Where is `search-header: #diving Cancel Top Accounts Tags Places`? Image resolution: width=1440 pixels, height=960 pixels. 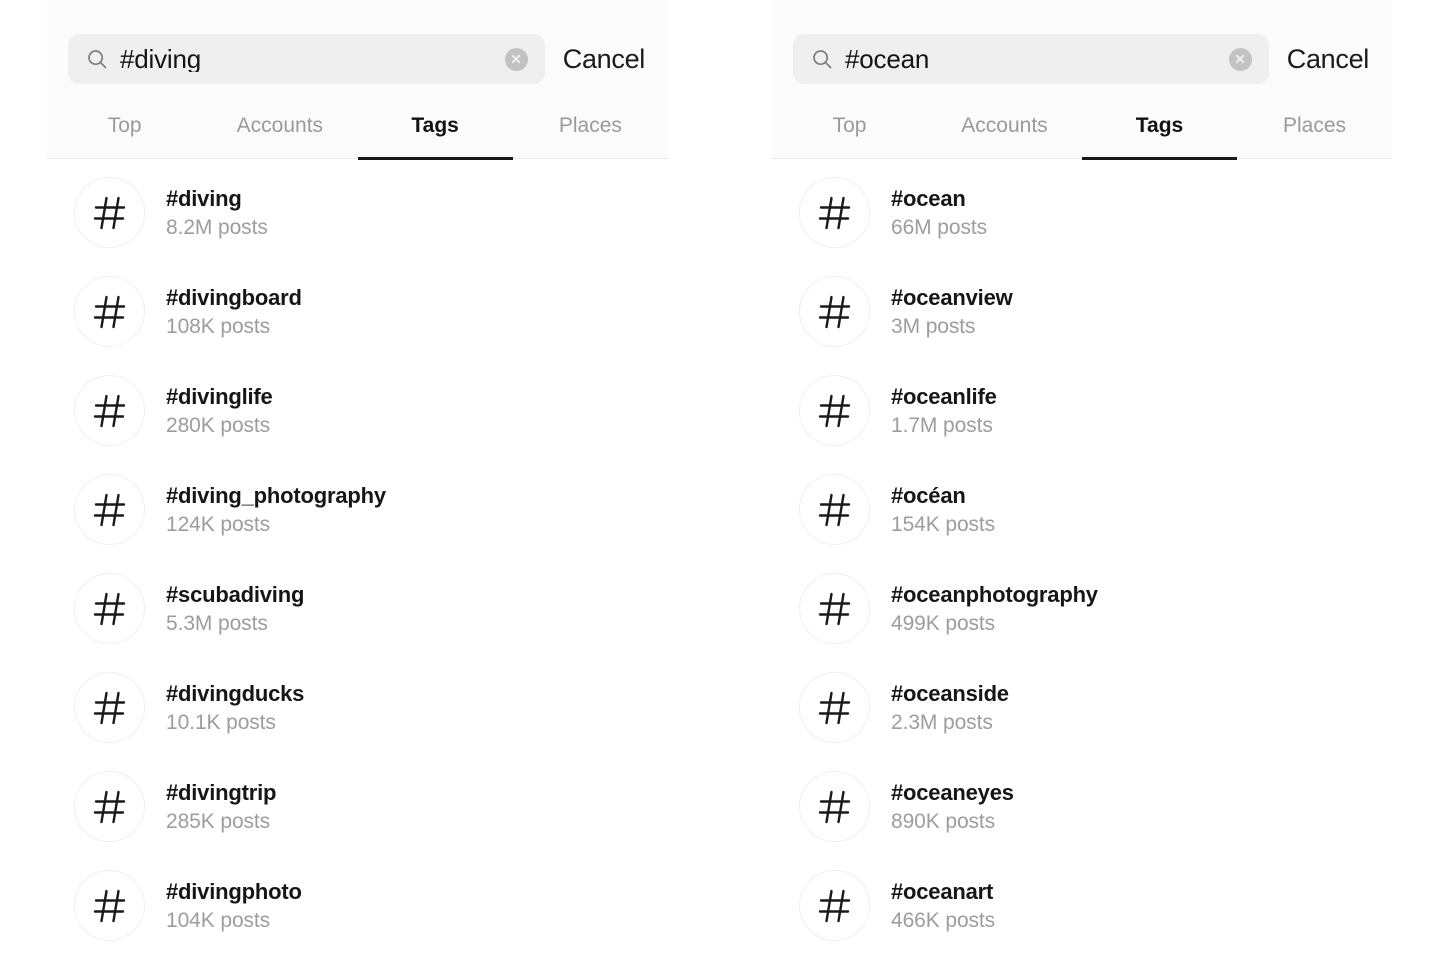
search-header: #diving Cancel Top Accounts Tags Places is located at coordinates (357, 80).